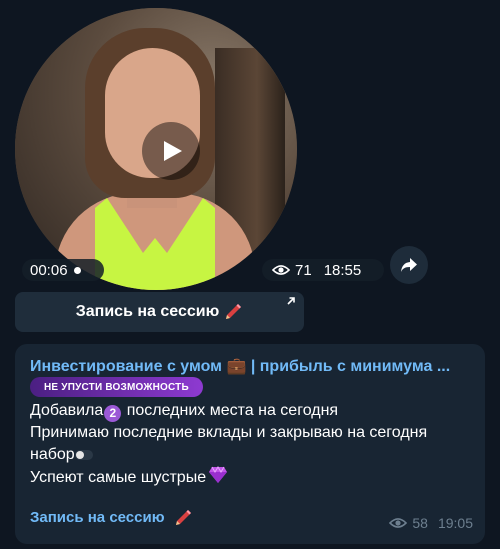 This screenshot has width=500, height=549. I want to click on signup-session-button: Запись на сессию, so click(159, 312).